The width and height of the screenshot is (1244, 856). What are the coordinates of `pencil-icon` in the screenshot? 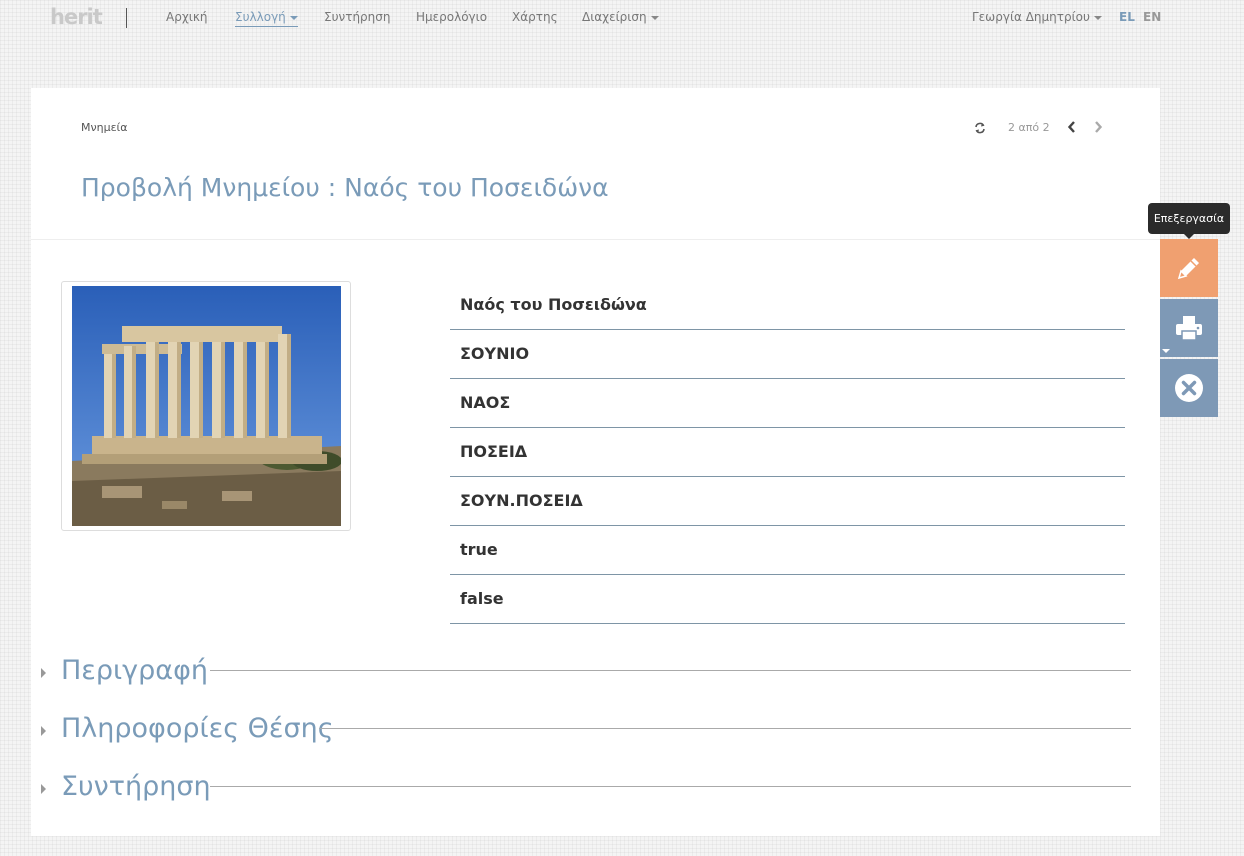 It's located at (1188, 269).